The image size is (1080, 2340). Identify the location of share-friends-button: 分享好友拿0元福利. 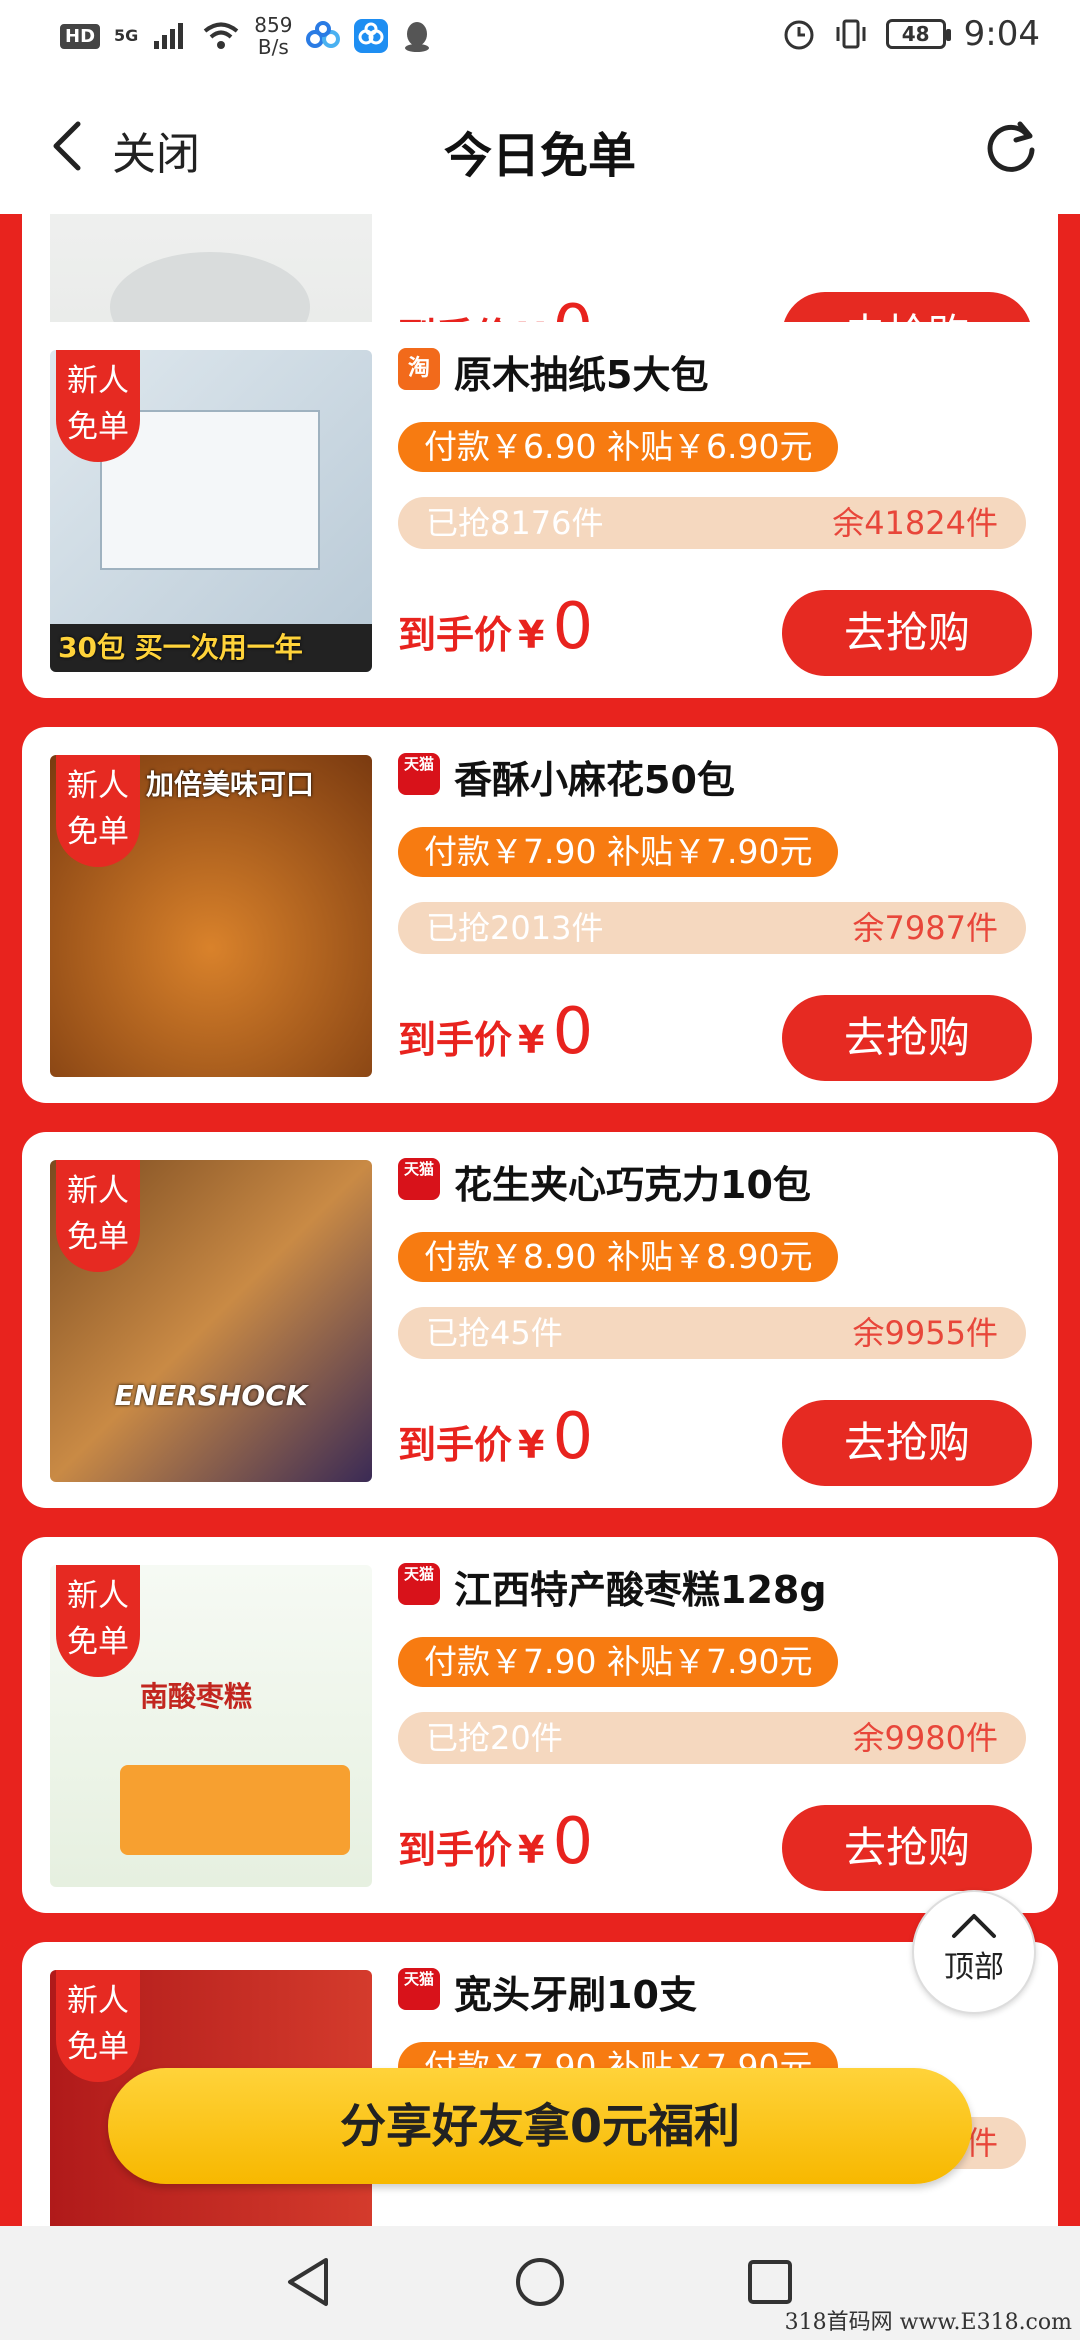
(540, 2126).